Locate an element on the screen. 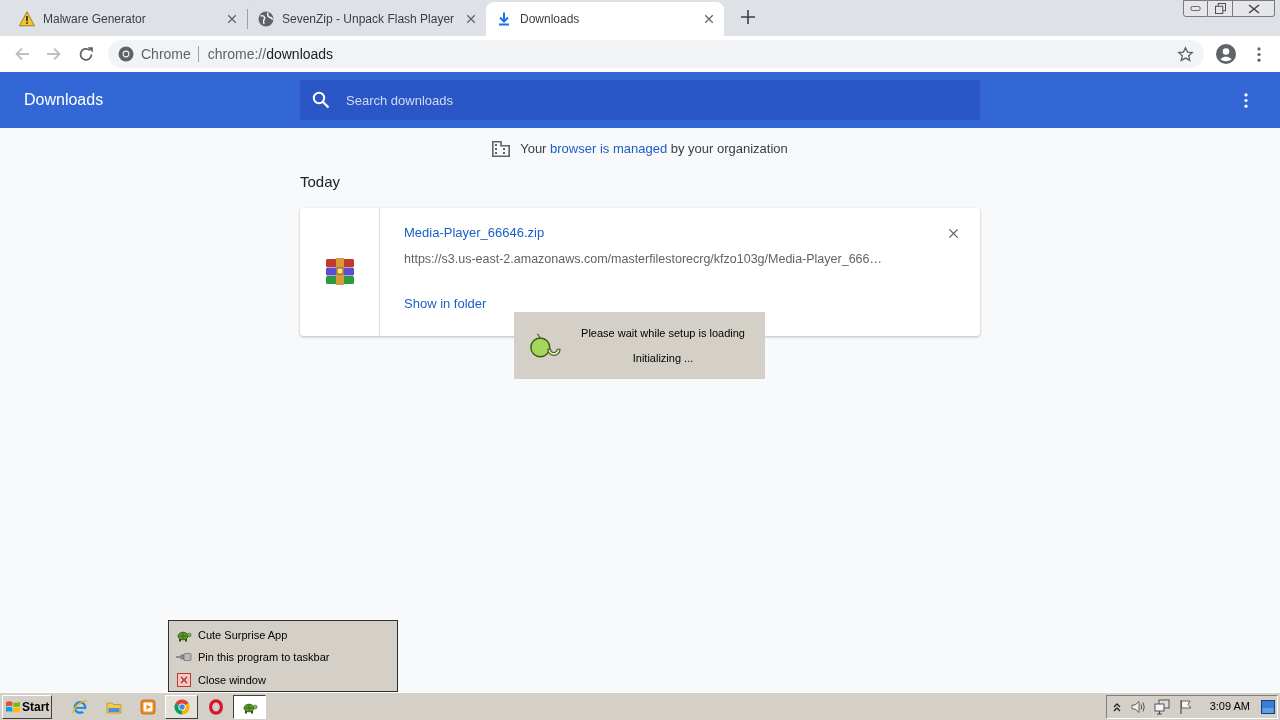 The height and width of the screenshot is (720, 1280). letter-o-icon is located at coordinates (215, 706).